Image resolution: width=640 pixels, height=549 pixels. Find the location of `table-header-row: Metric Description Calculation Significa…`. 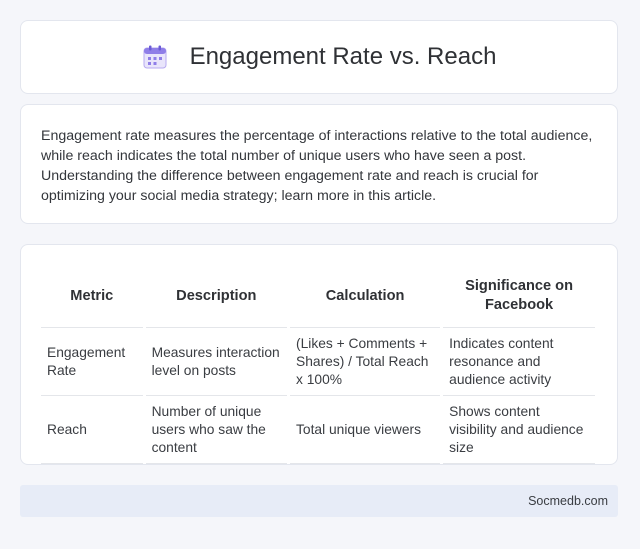

table-header-row: Metric Description Calculation Significa… is located at coordinates (318, 296).